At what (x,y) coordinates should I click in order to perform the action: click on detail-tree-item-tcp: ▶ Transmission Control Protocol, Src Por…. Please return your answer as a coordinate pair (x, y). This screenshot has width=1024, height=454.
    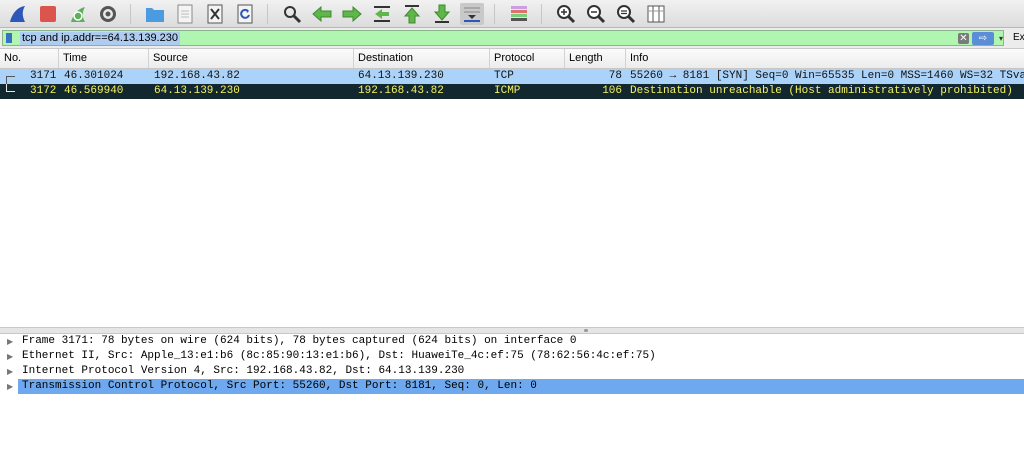
    Looking at the image, I should click on (512, 386).